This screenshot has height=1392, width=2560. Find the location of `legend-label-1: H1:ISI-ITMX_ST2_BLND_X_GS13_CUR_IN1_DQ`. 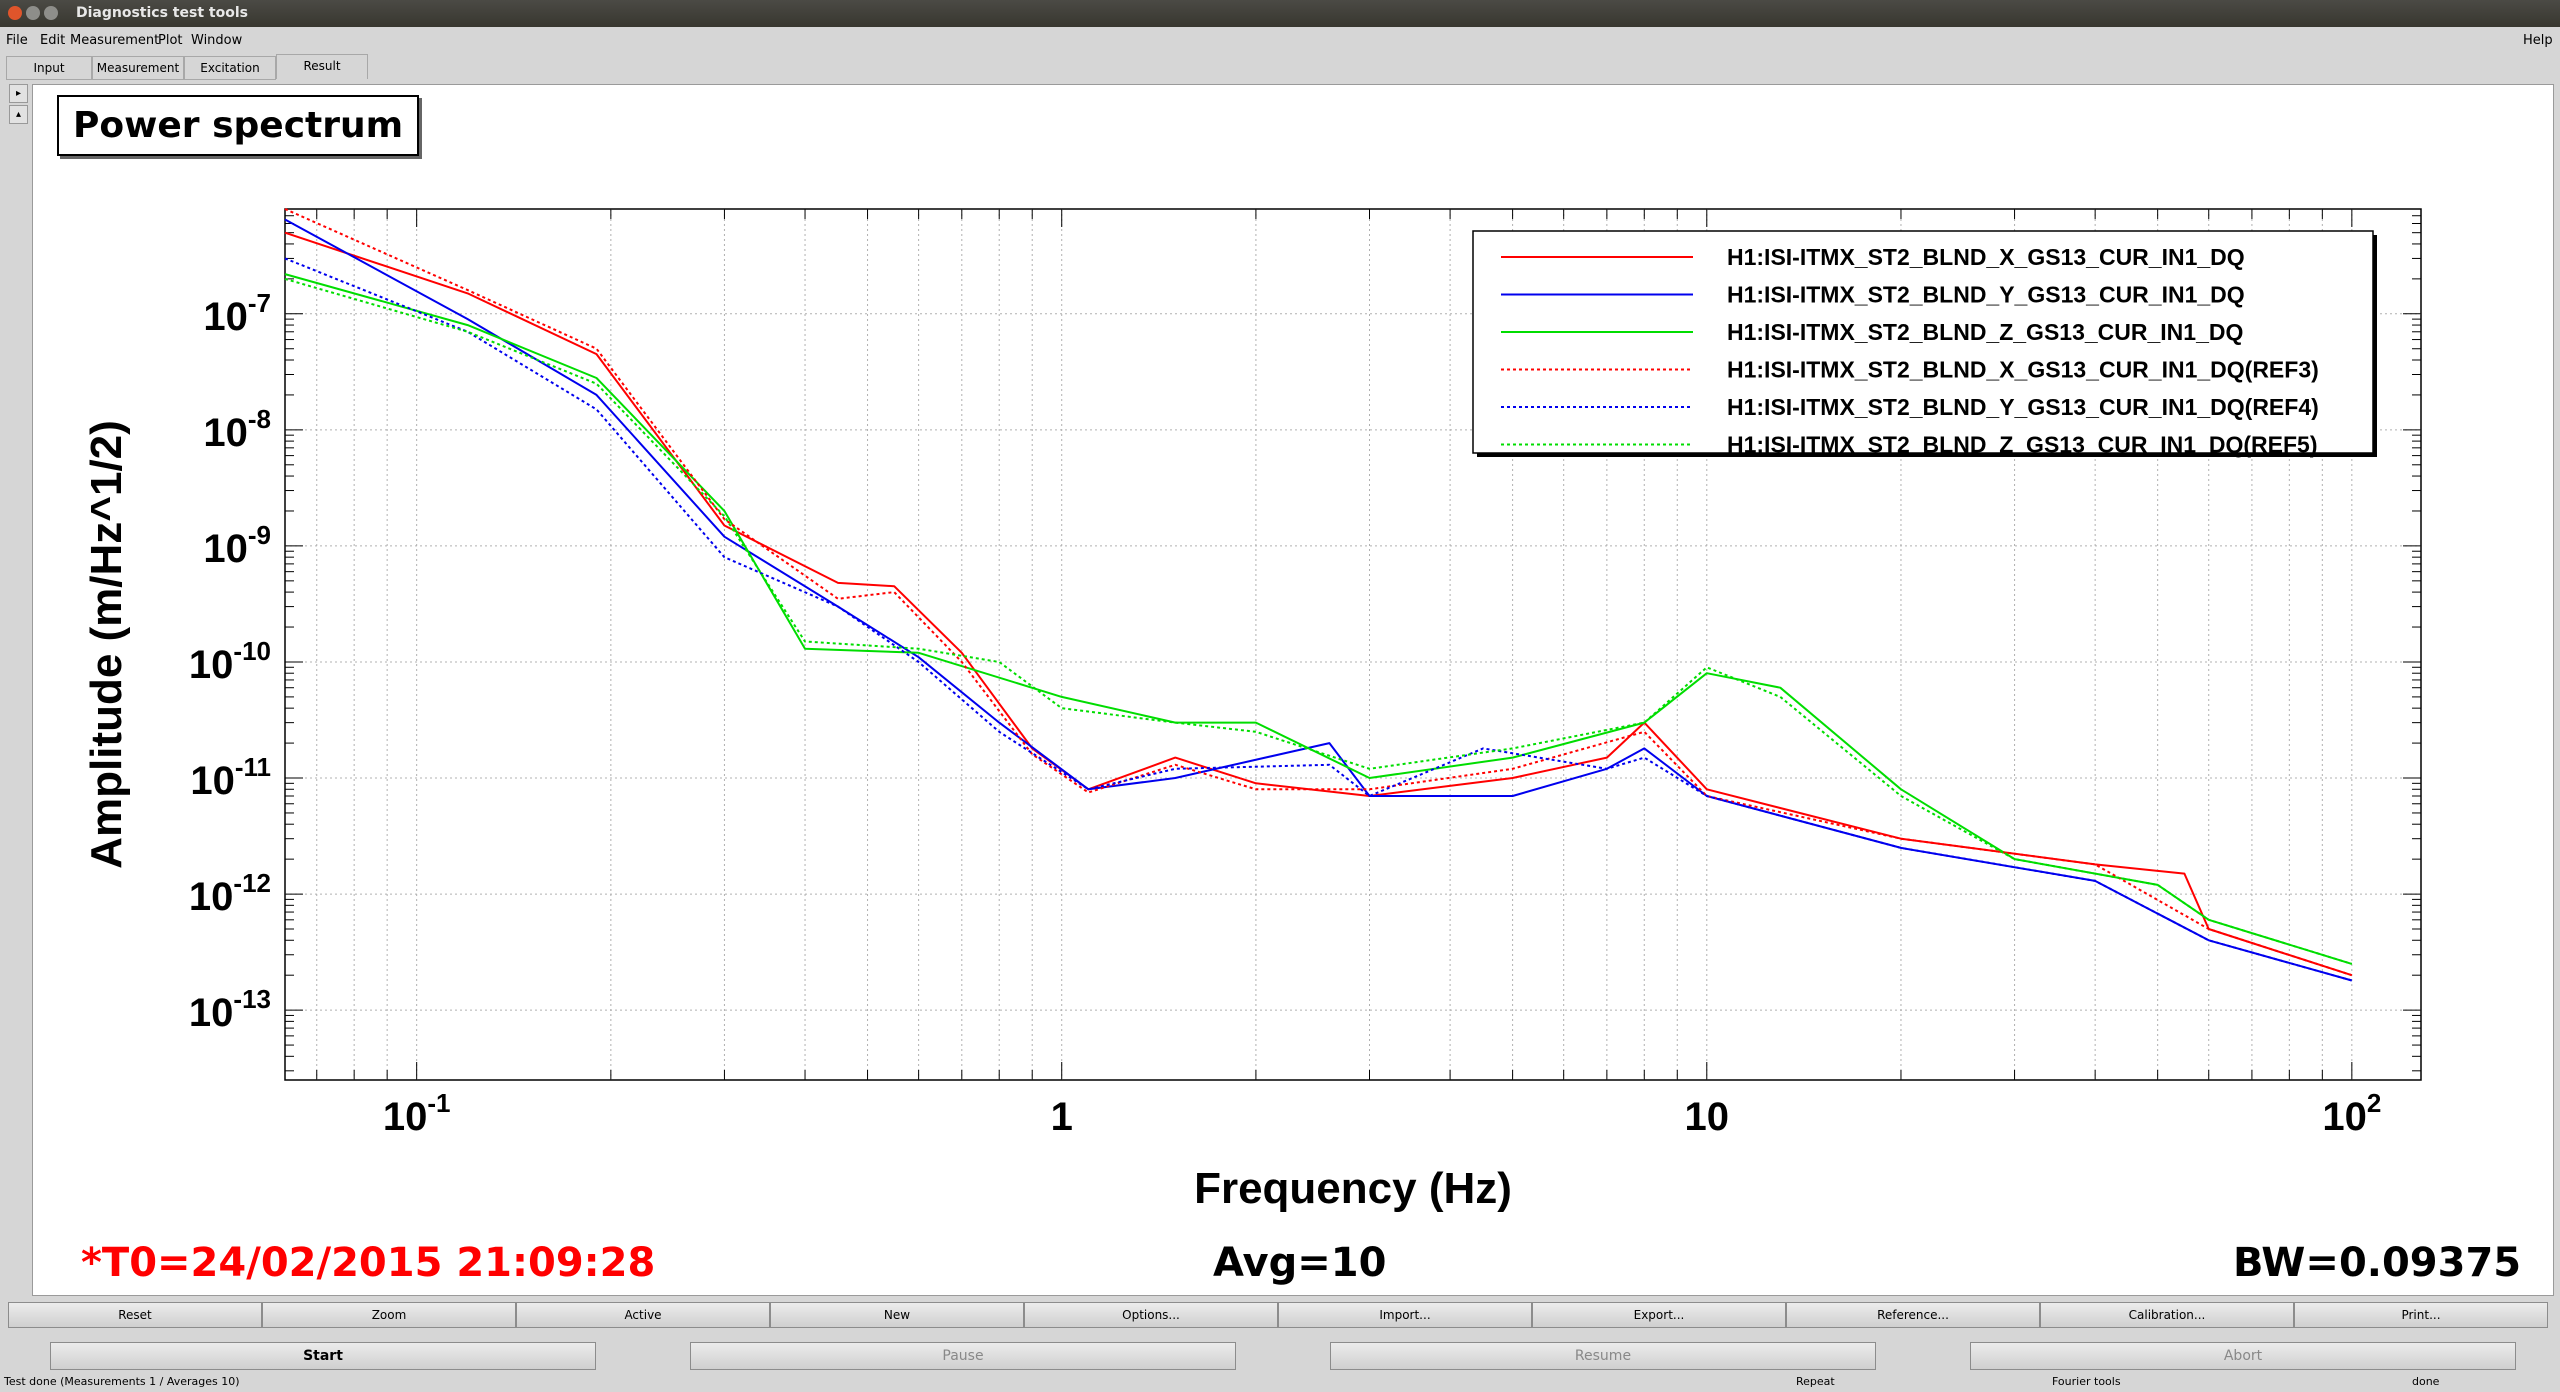

legend-label-1: H1:ISI-ITMX_ST2_BLND_X_GS13_CUR_IN1_DQ is located at coordinates (1986, 257).